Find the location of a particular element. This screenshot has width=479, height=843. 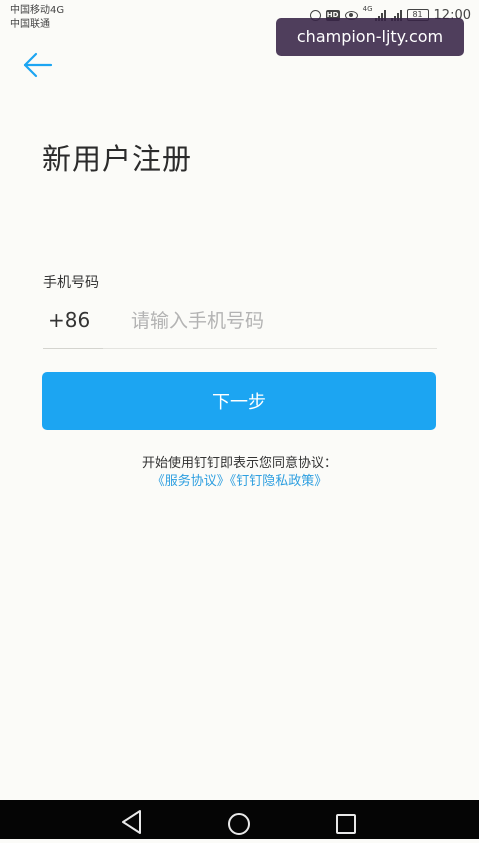

system-nav-bar is located at coordinates (239, 819).